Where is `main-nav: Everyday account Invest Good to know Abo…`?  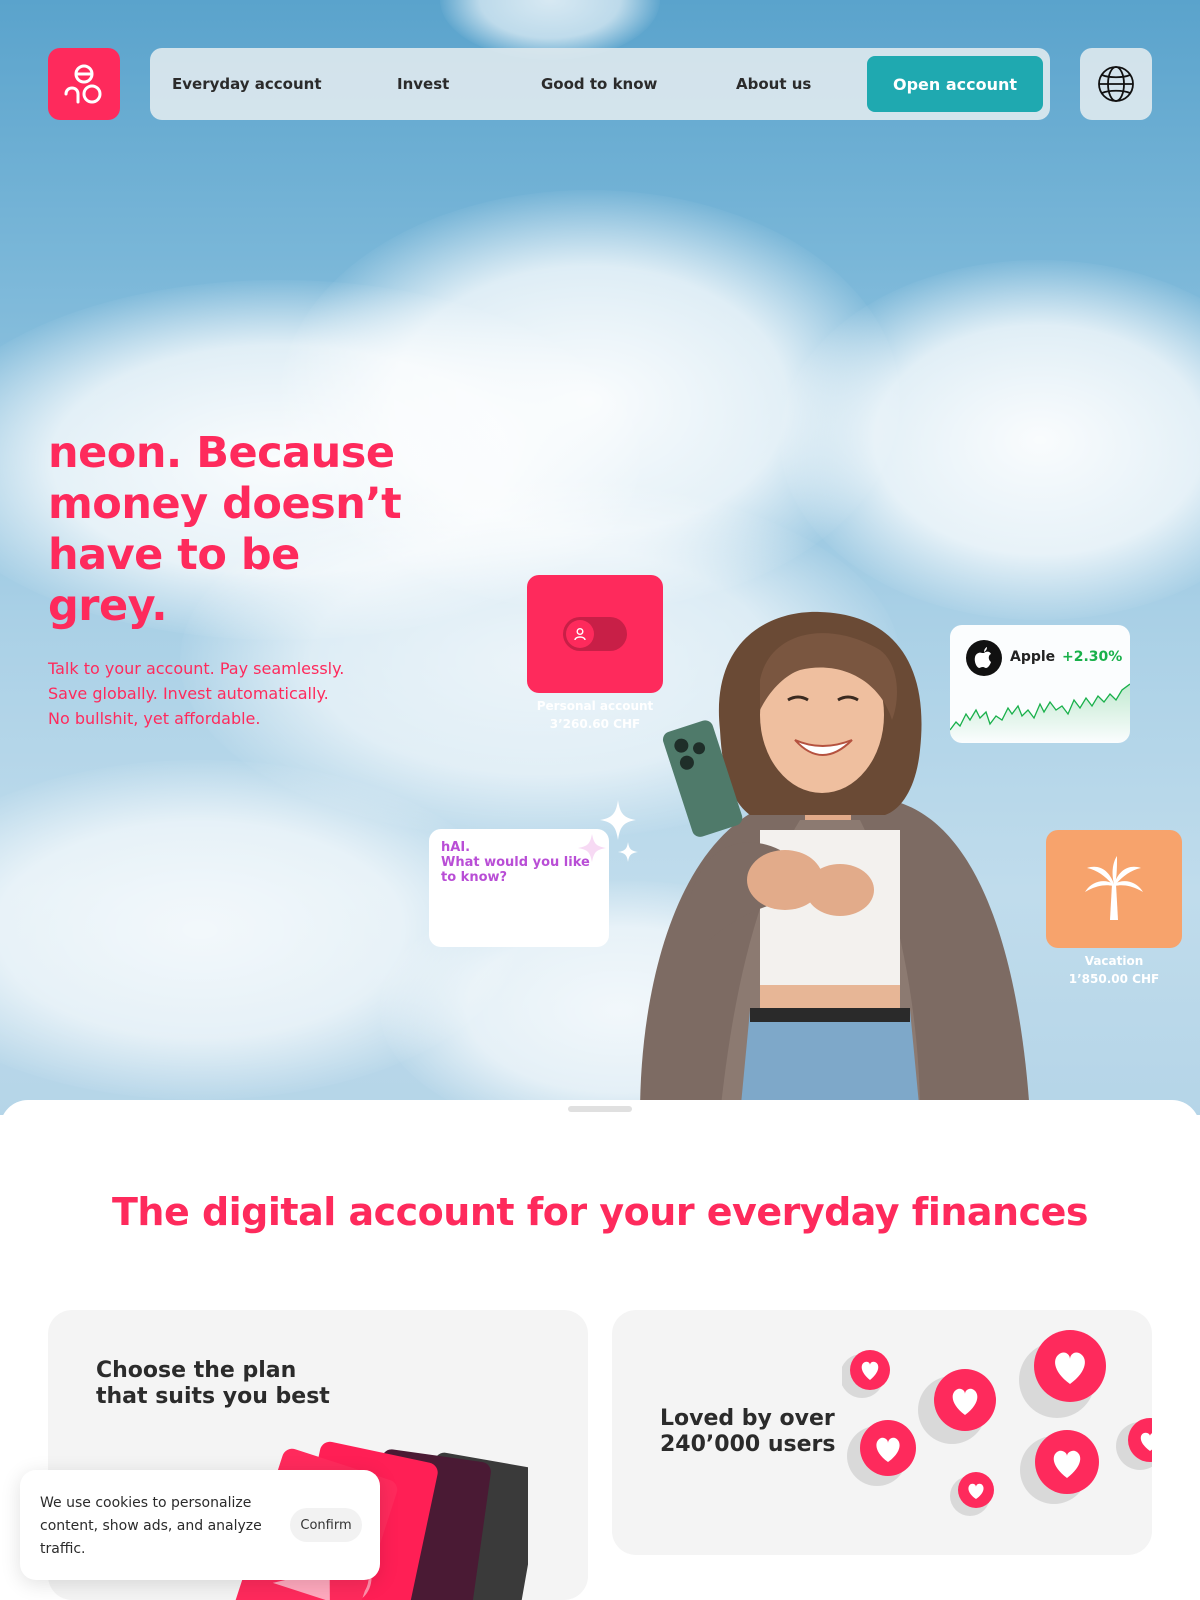 main-nav: Everyday account Invest Good to know Abo… is located at coordinates (600, 84).